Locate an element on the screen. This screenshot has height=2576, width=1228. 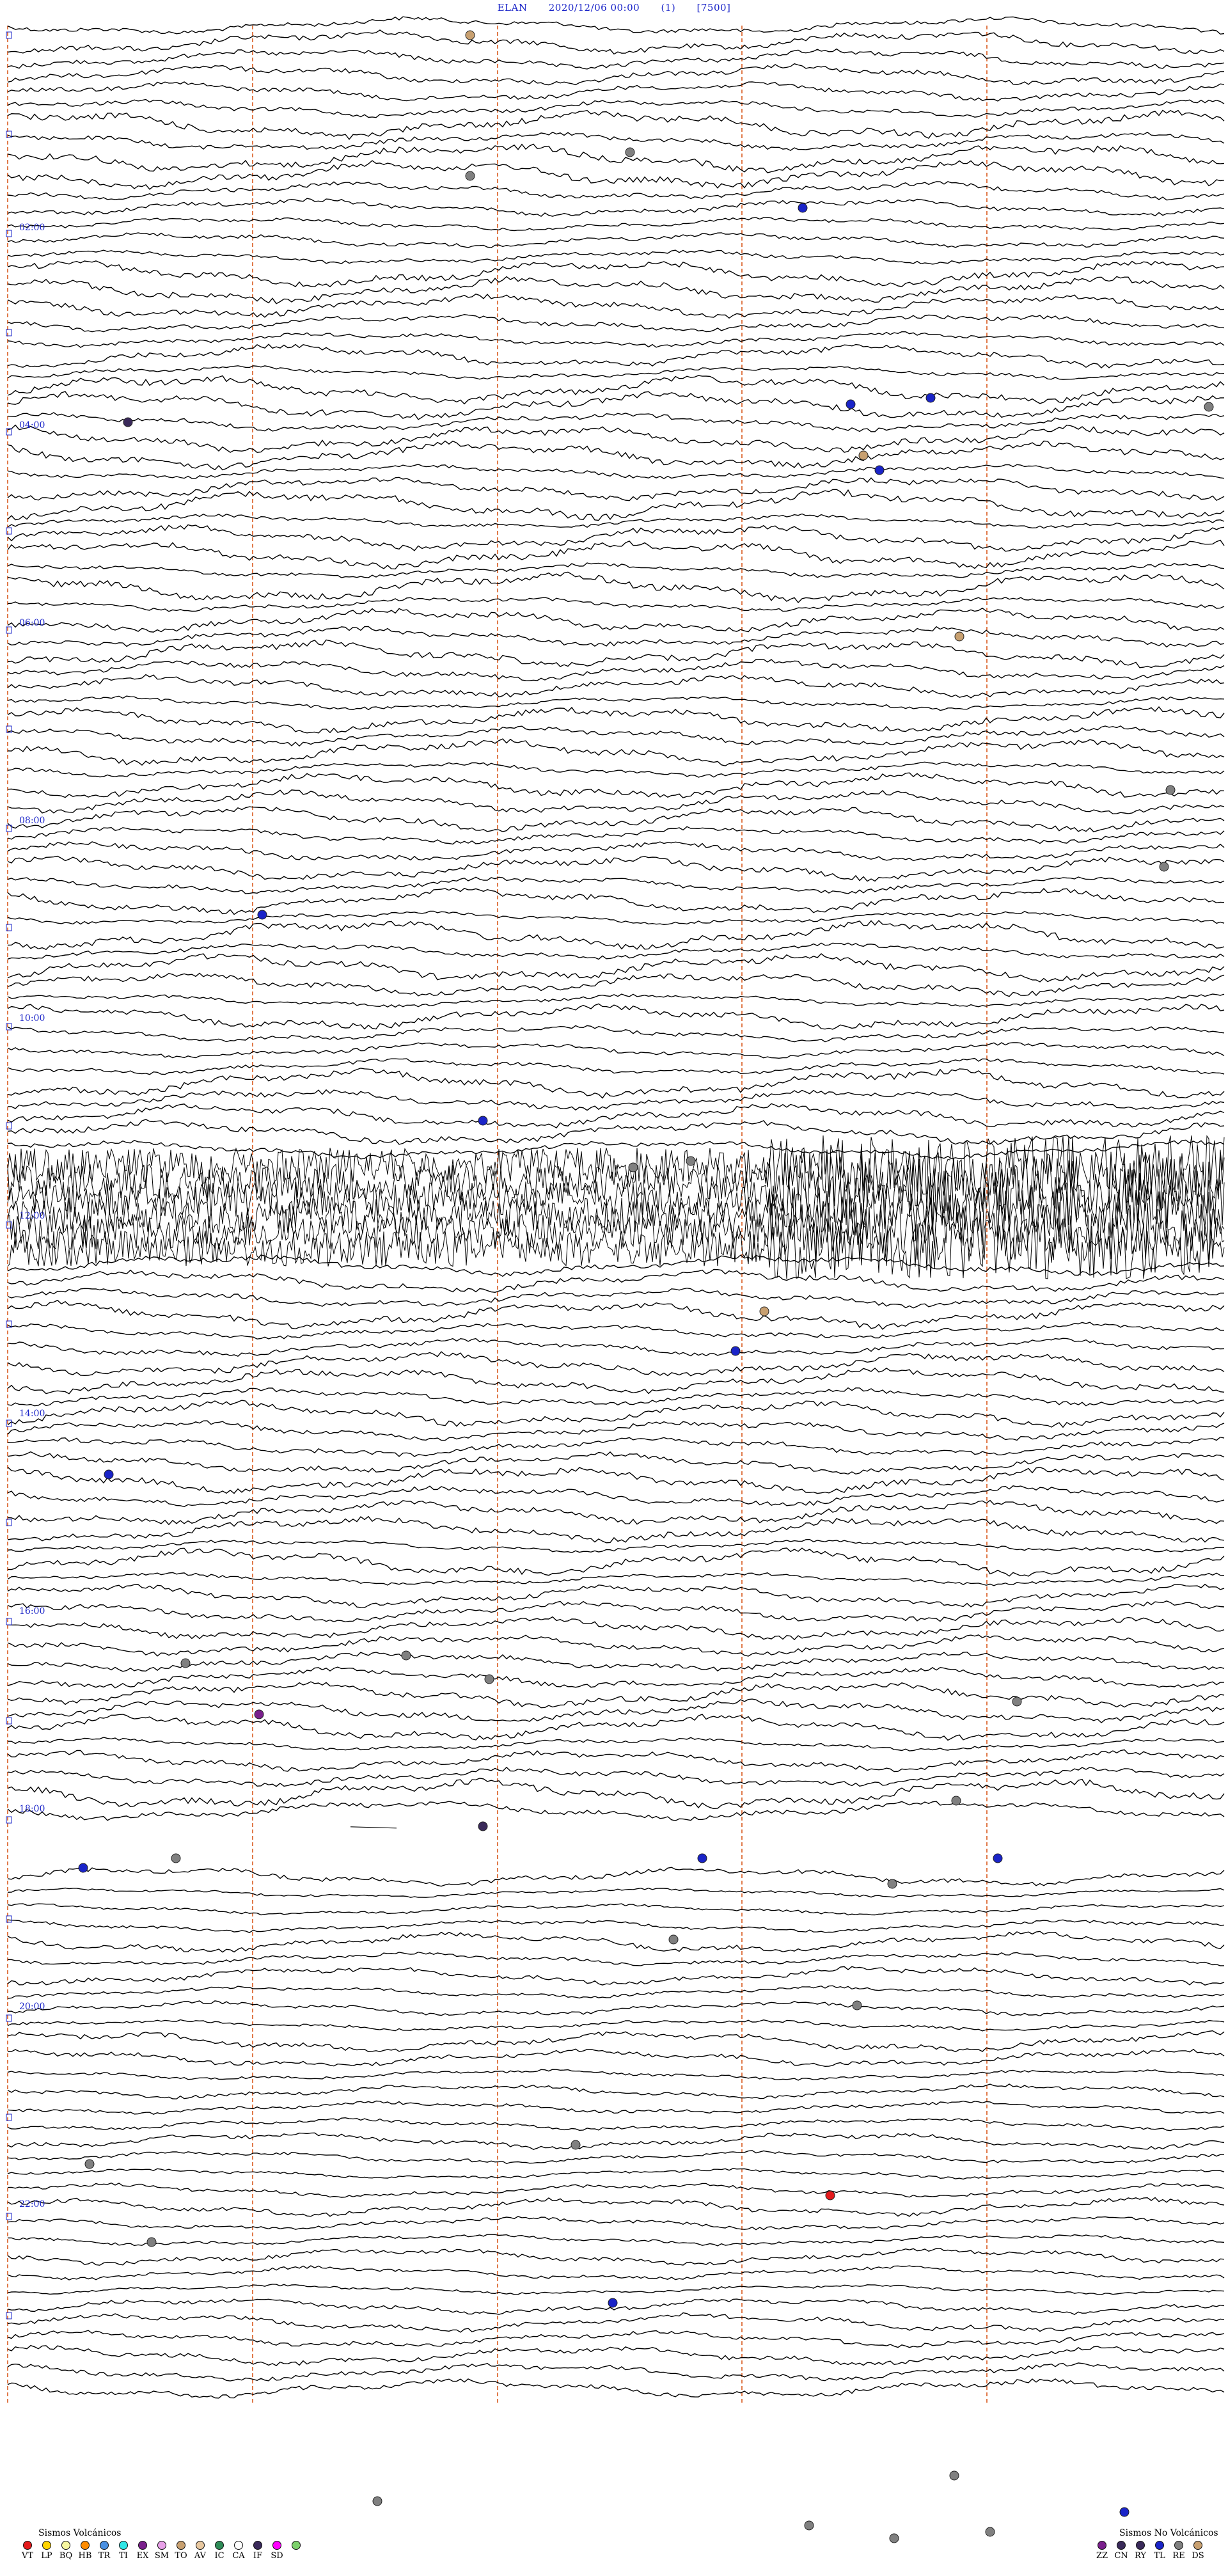
legend-item: BQ is located at coordinates (66, 2551).